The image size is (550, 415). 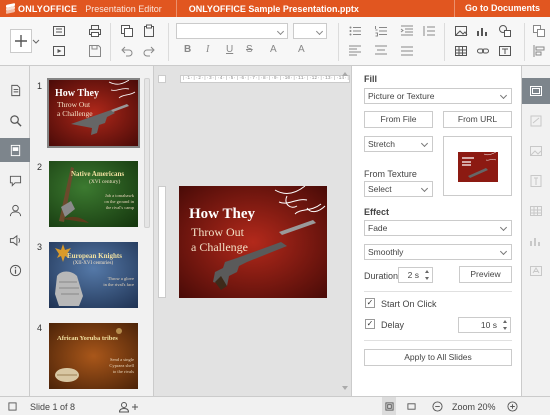 What do you see at coordinates (130, 406) in the screenshot?
I see `co-editing-users-button` at bounding box center [130, 406].